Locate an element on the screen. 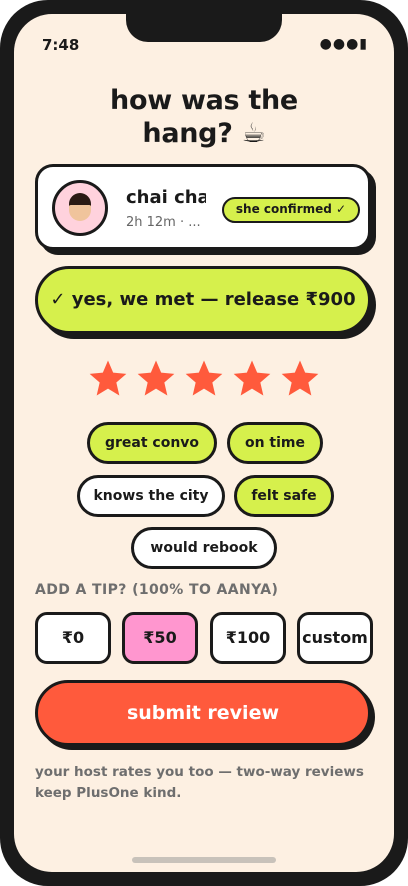 The height and width of the screenshot is (886, 408). host-card: chai cha 2h 12m · ... she confirmed ✓ is located at coordinates (203, 207).